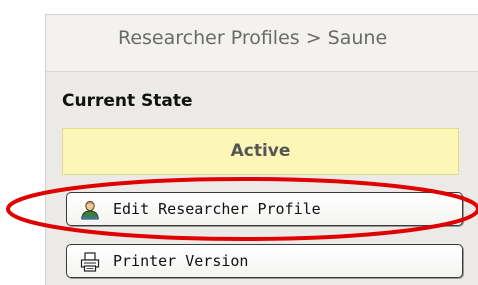  I want to click on printer-version-label: Printer Version, so click(181, 261).